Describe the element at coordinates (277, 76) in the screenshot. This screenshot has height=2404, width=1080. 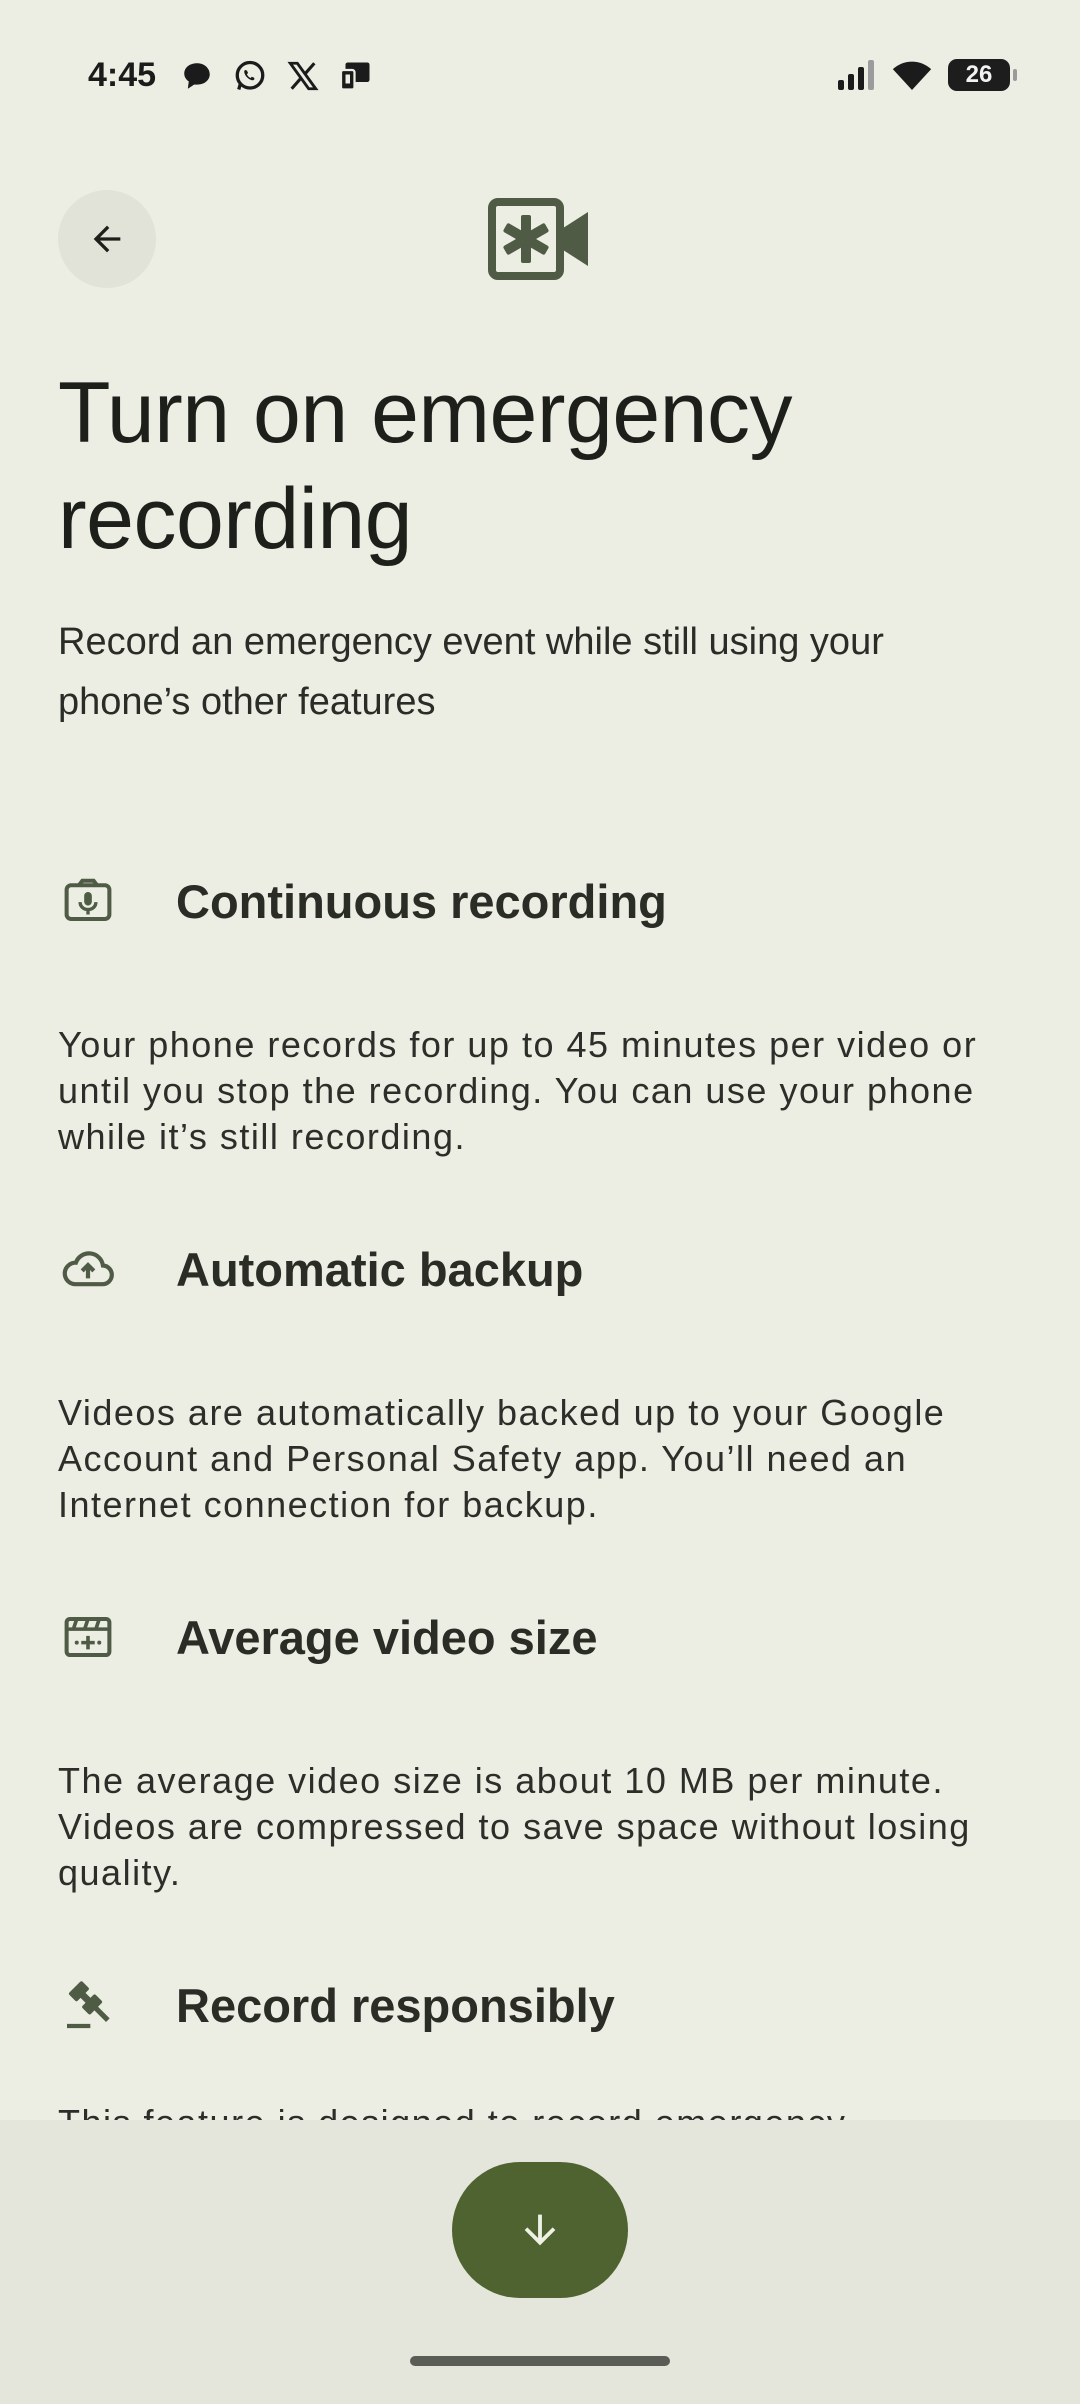
I see `notification-icons` at that location.